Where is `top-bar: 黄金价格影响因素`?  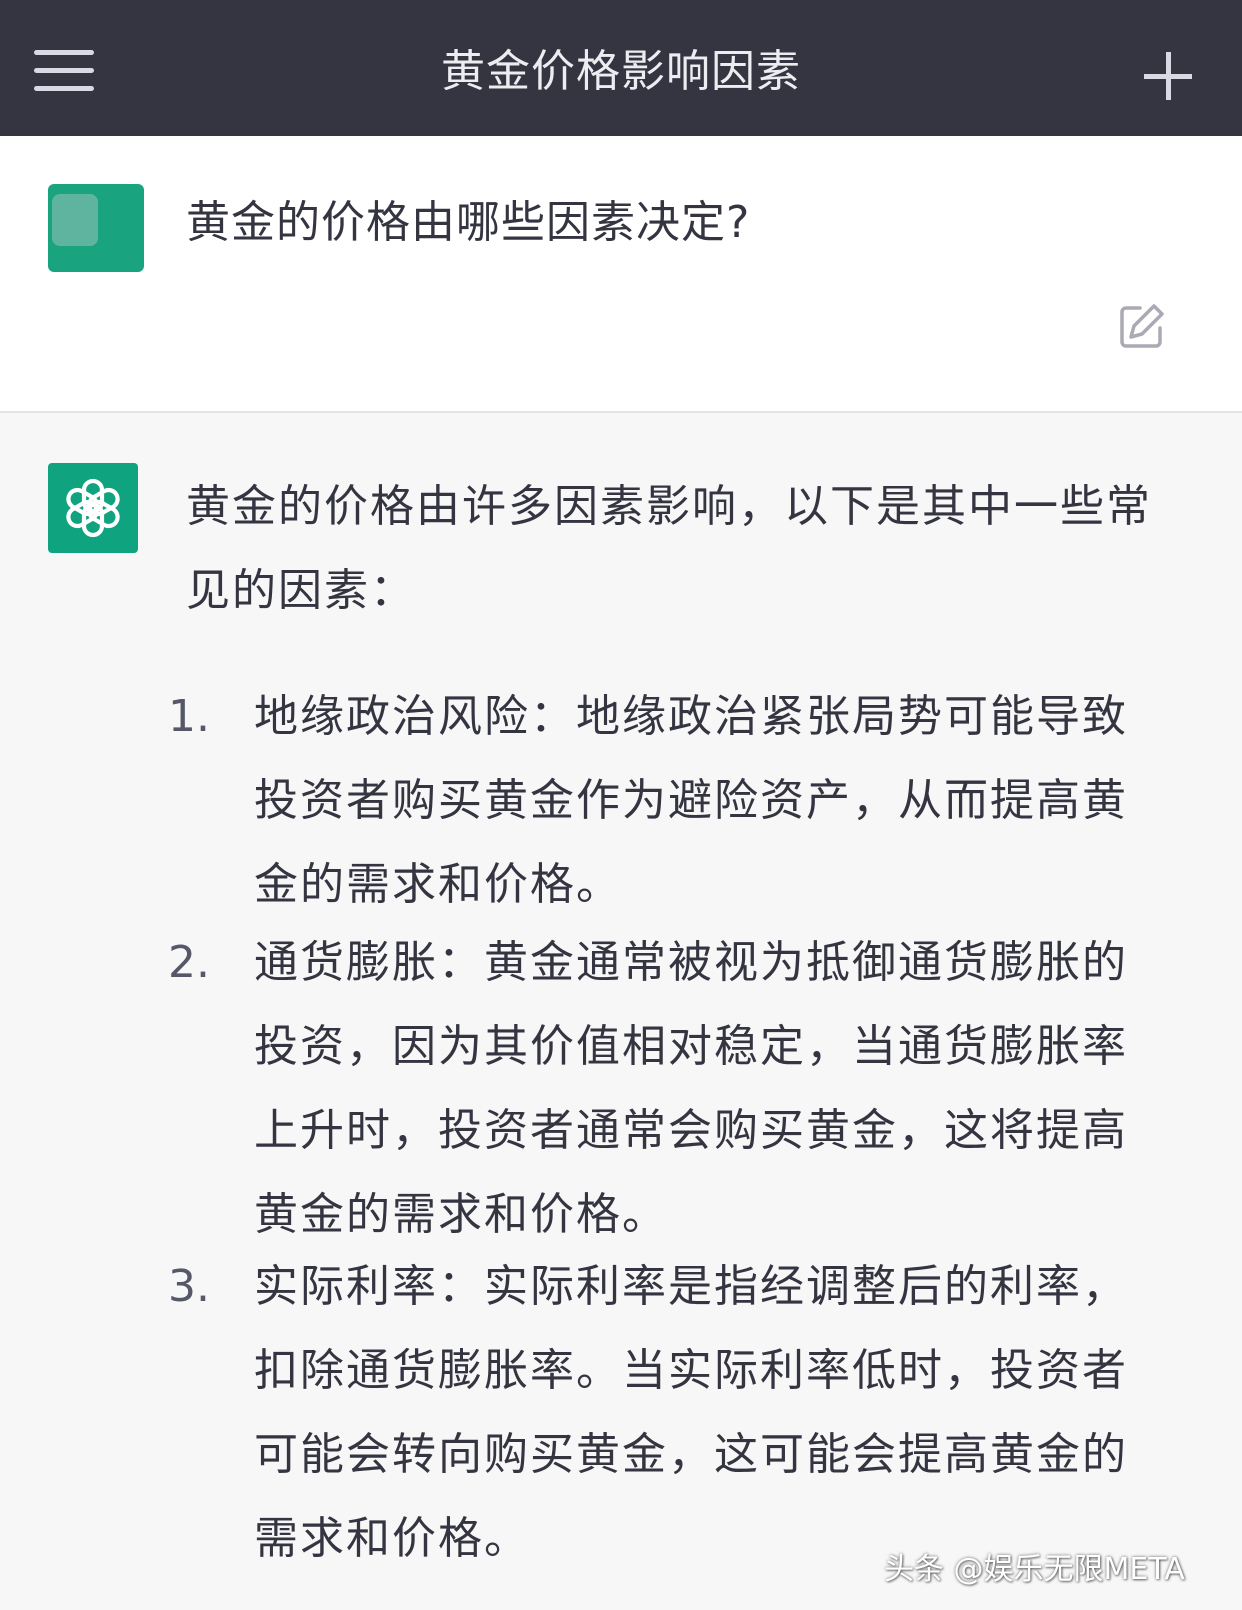 top-bar: 黄金价格影响因素 is located at coordinates (621, 68).